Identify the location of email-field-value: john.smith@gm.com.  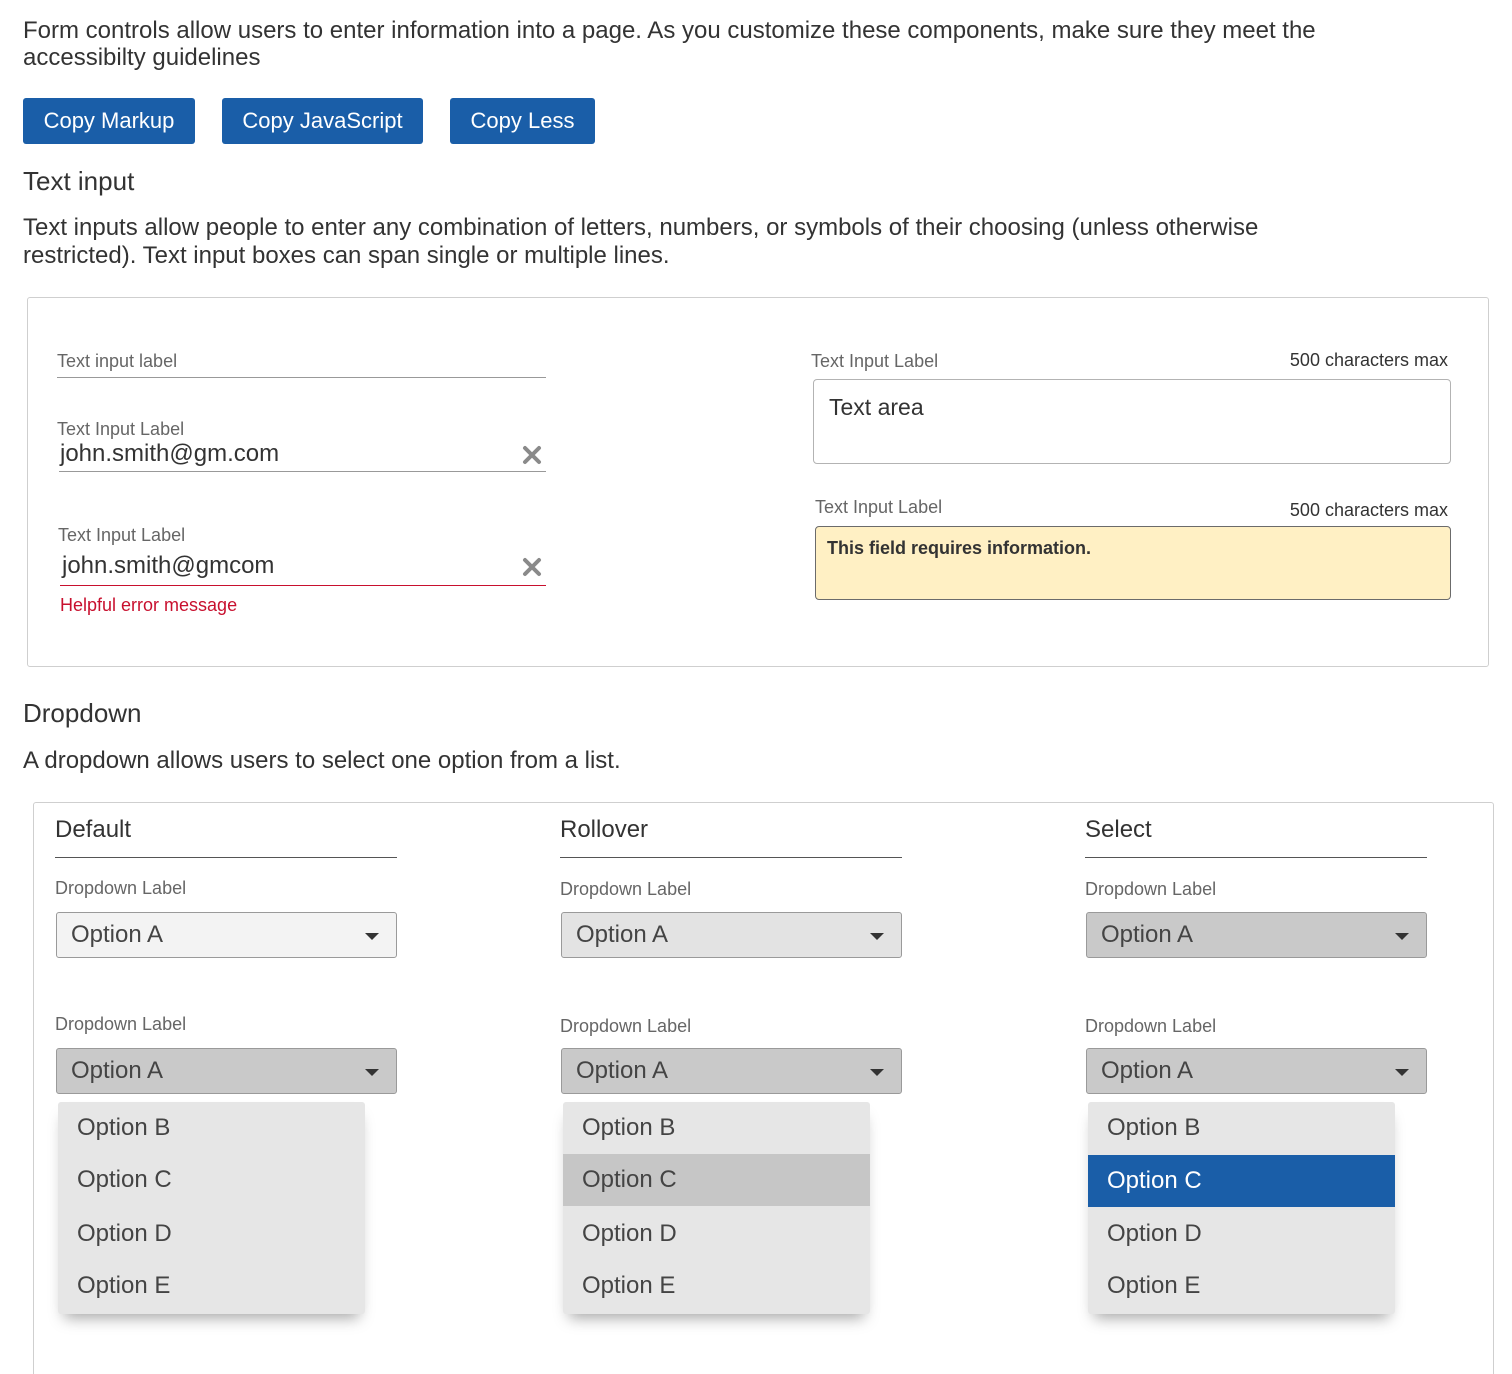
(170, 453).